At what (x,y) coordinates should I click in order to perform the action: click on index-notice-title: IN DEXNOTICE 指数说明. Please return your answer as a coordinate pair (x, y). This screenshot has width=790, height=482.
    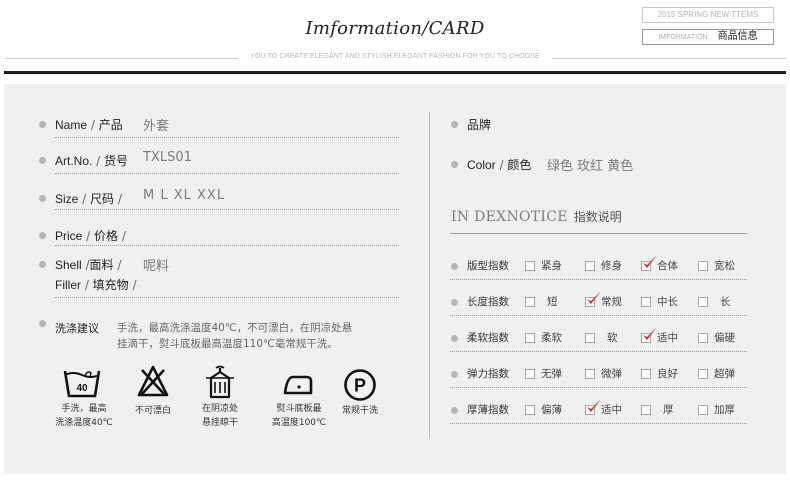
    Looking at the image, I should click on (536, 215).